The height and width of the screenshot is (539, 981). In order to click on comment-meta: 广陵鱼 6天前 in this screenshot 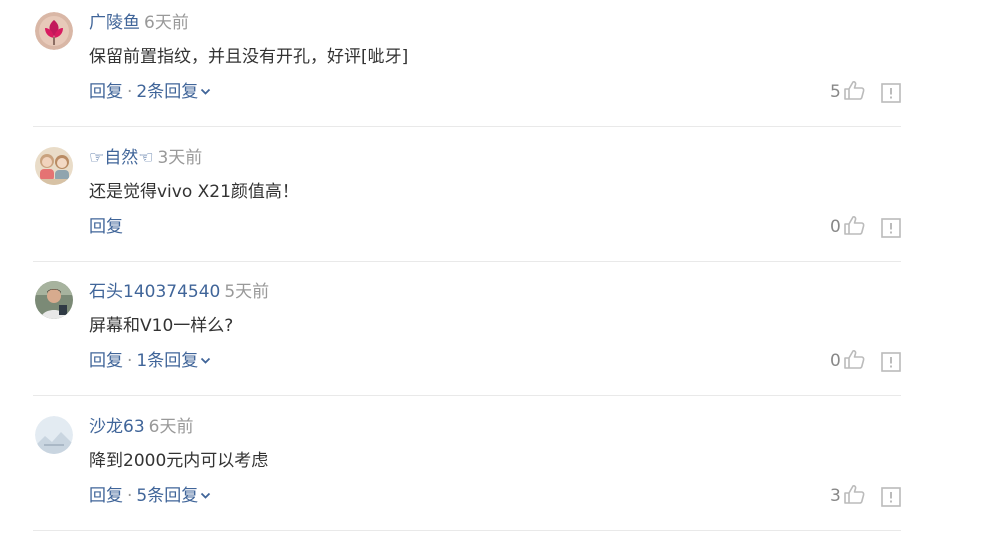, I will do `click(139, 23)`.